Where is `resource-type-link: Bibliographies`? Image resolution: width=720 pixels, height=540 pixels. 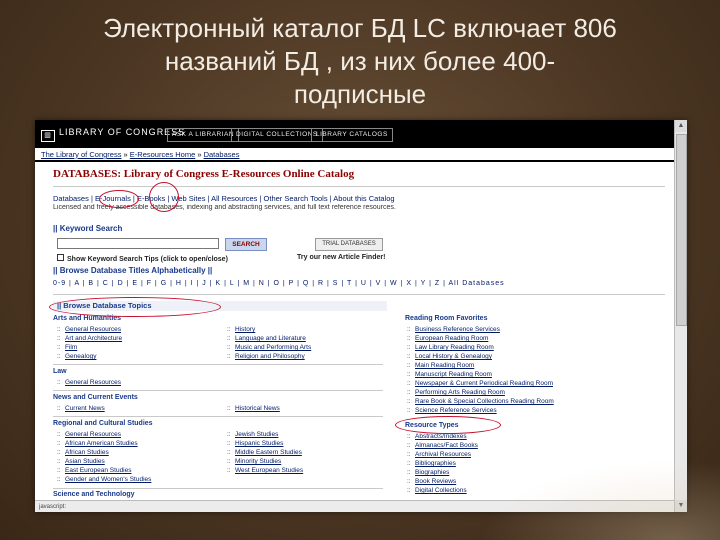 resource-type-link: Bibliographies is located at coordinates (435, 463).